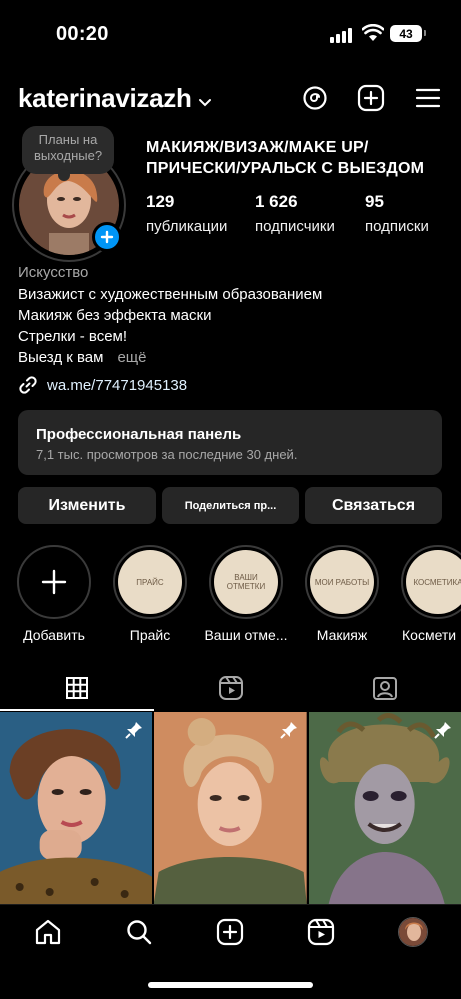 Image resolution: width=461 pixels, height=999 pixels. I want to click on highlight-label: Космети, so click(429, 635).